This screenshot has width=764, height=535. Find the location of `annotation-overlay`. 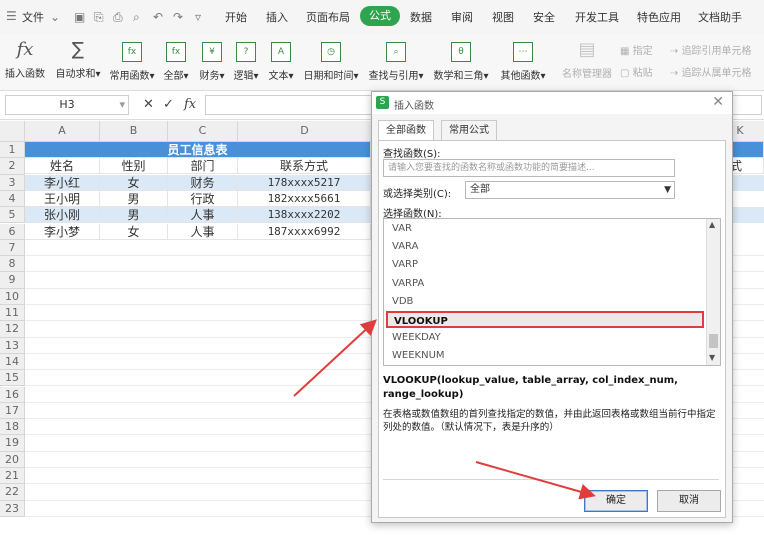

annotation-overlay is located at coordinates (444, 409).